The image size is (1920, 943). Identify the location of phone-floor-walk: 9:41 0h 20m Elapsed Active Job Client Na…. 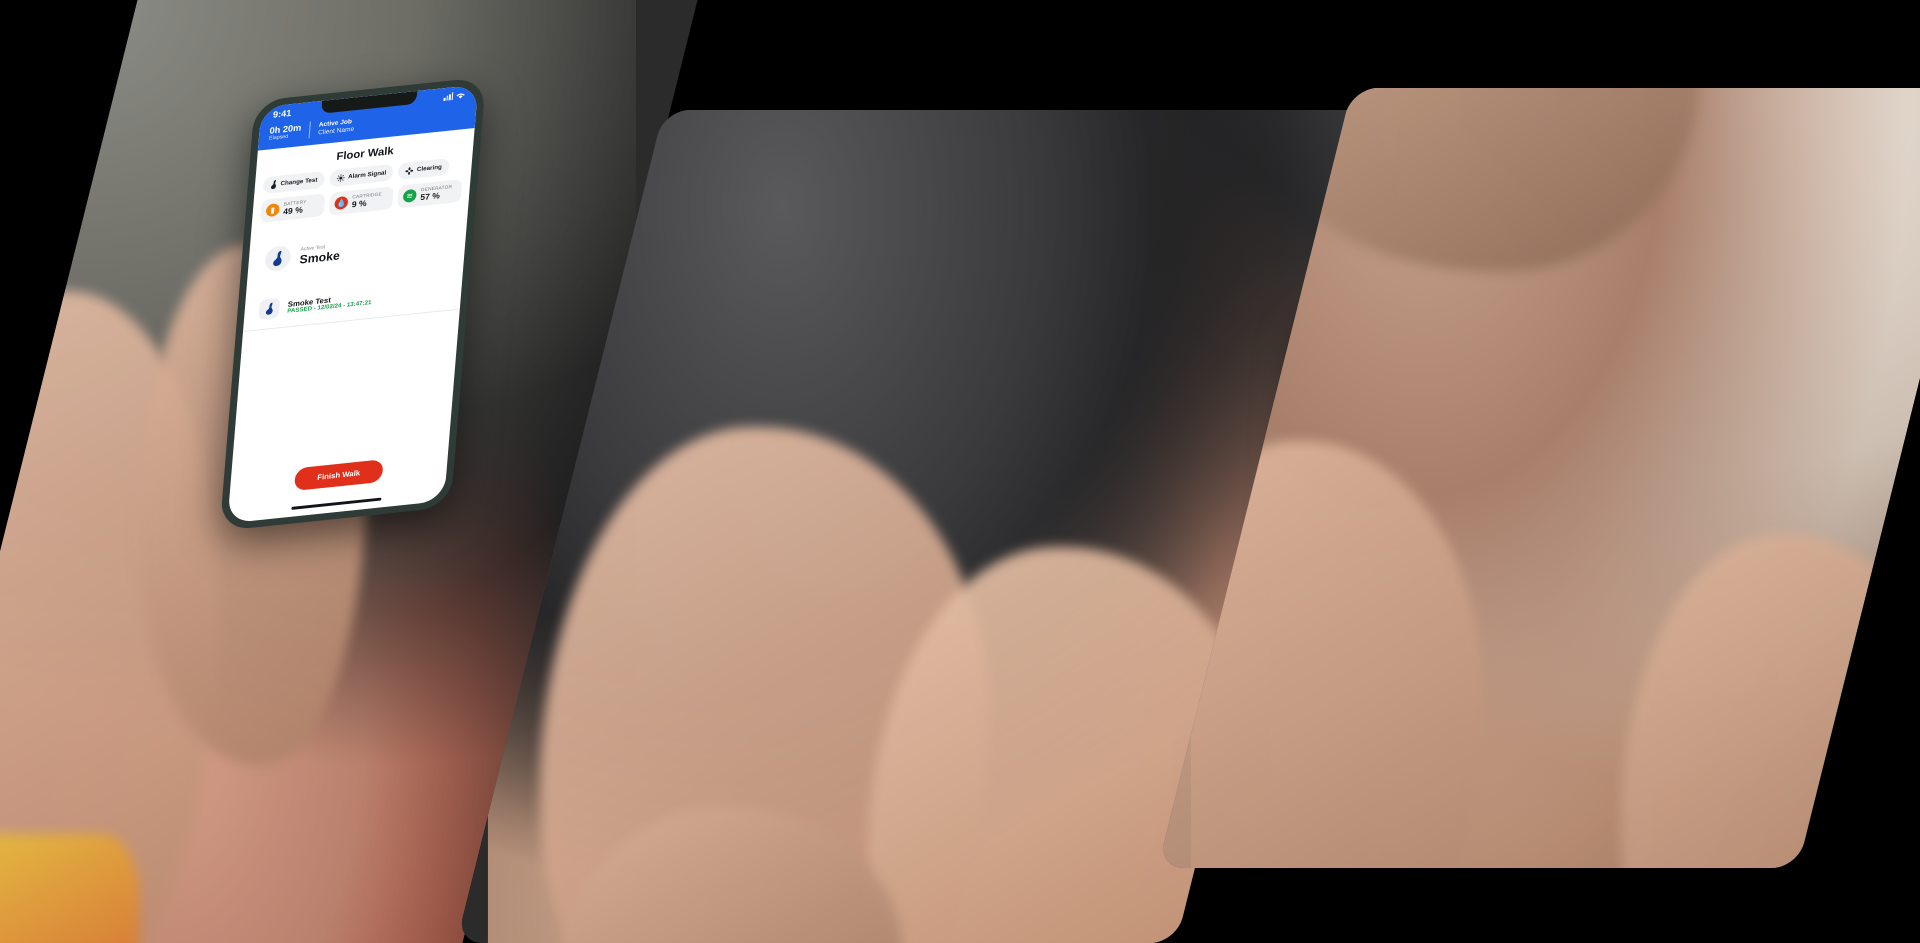
(352, 304).